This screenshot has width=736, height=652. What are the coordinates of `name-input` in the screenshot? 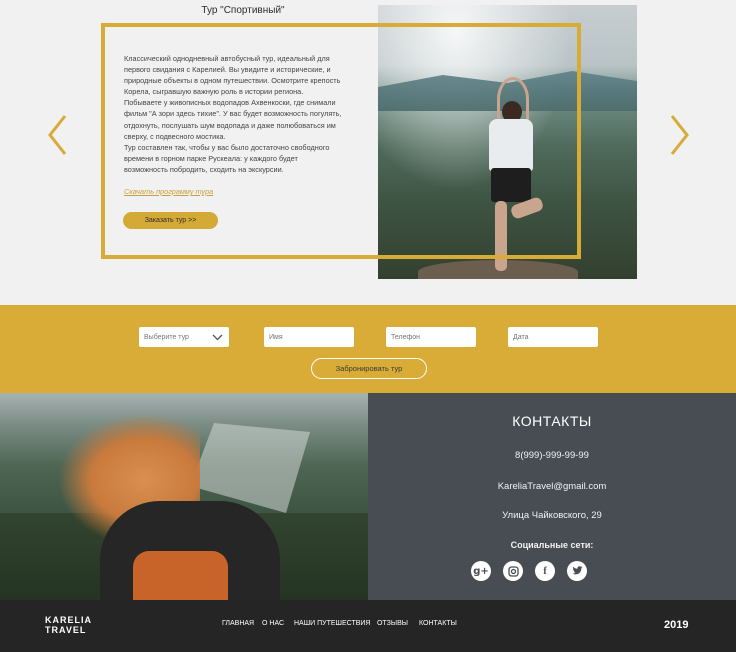 It's located at (309, 337).